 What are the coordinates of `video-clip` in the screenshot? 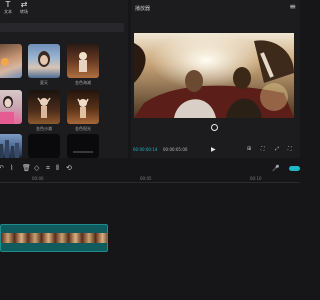 It's located at (54, 238).